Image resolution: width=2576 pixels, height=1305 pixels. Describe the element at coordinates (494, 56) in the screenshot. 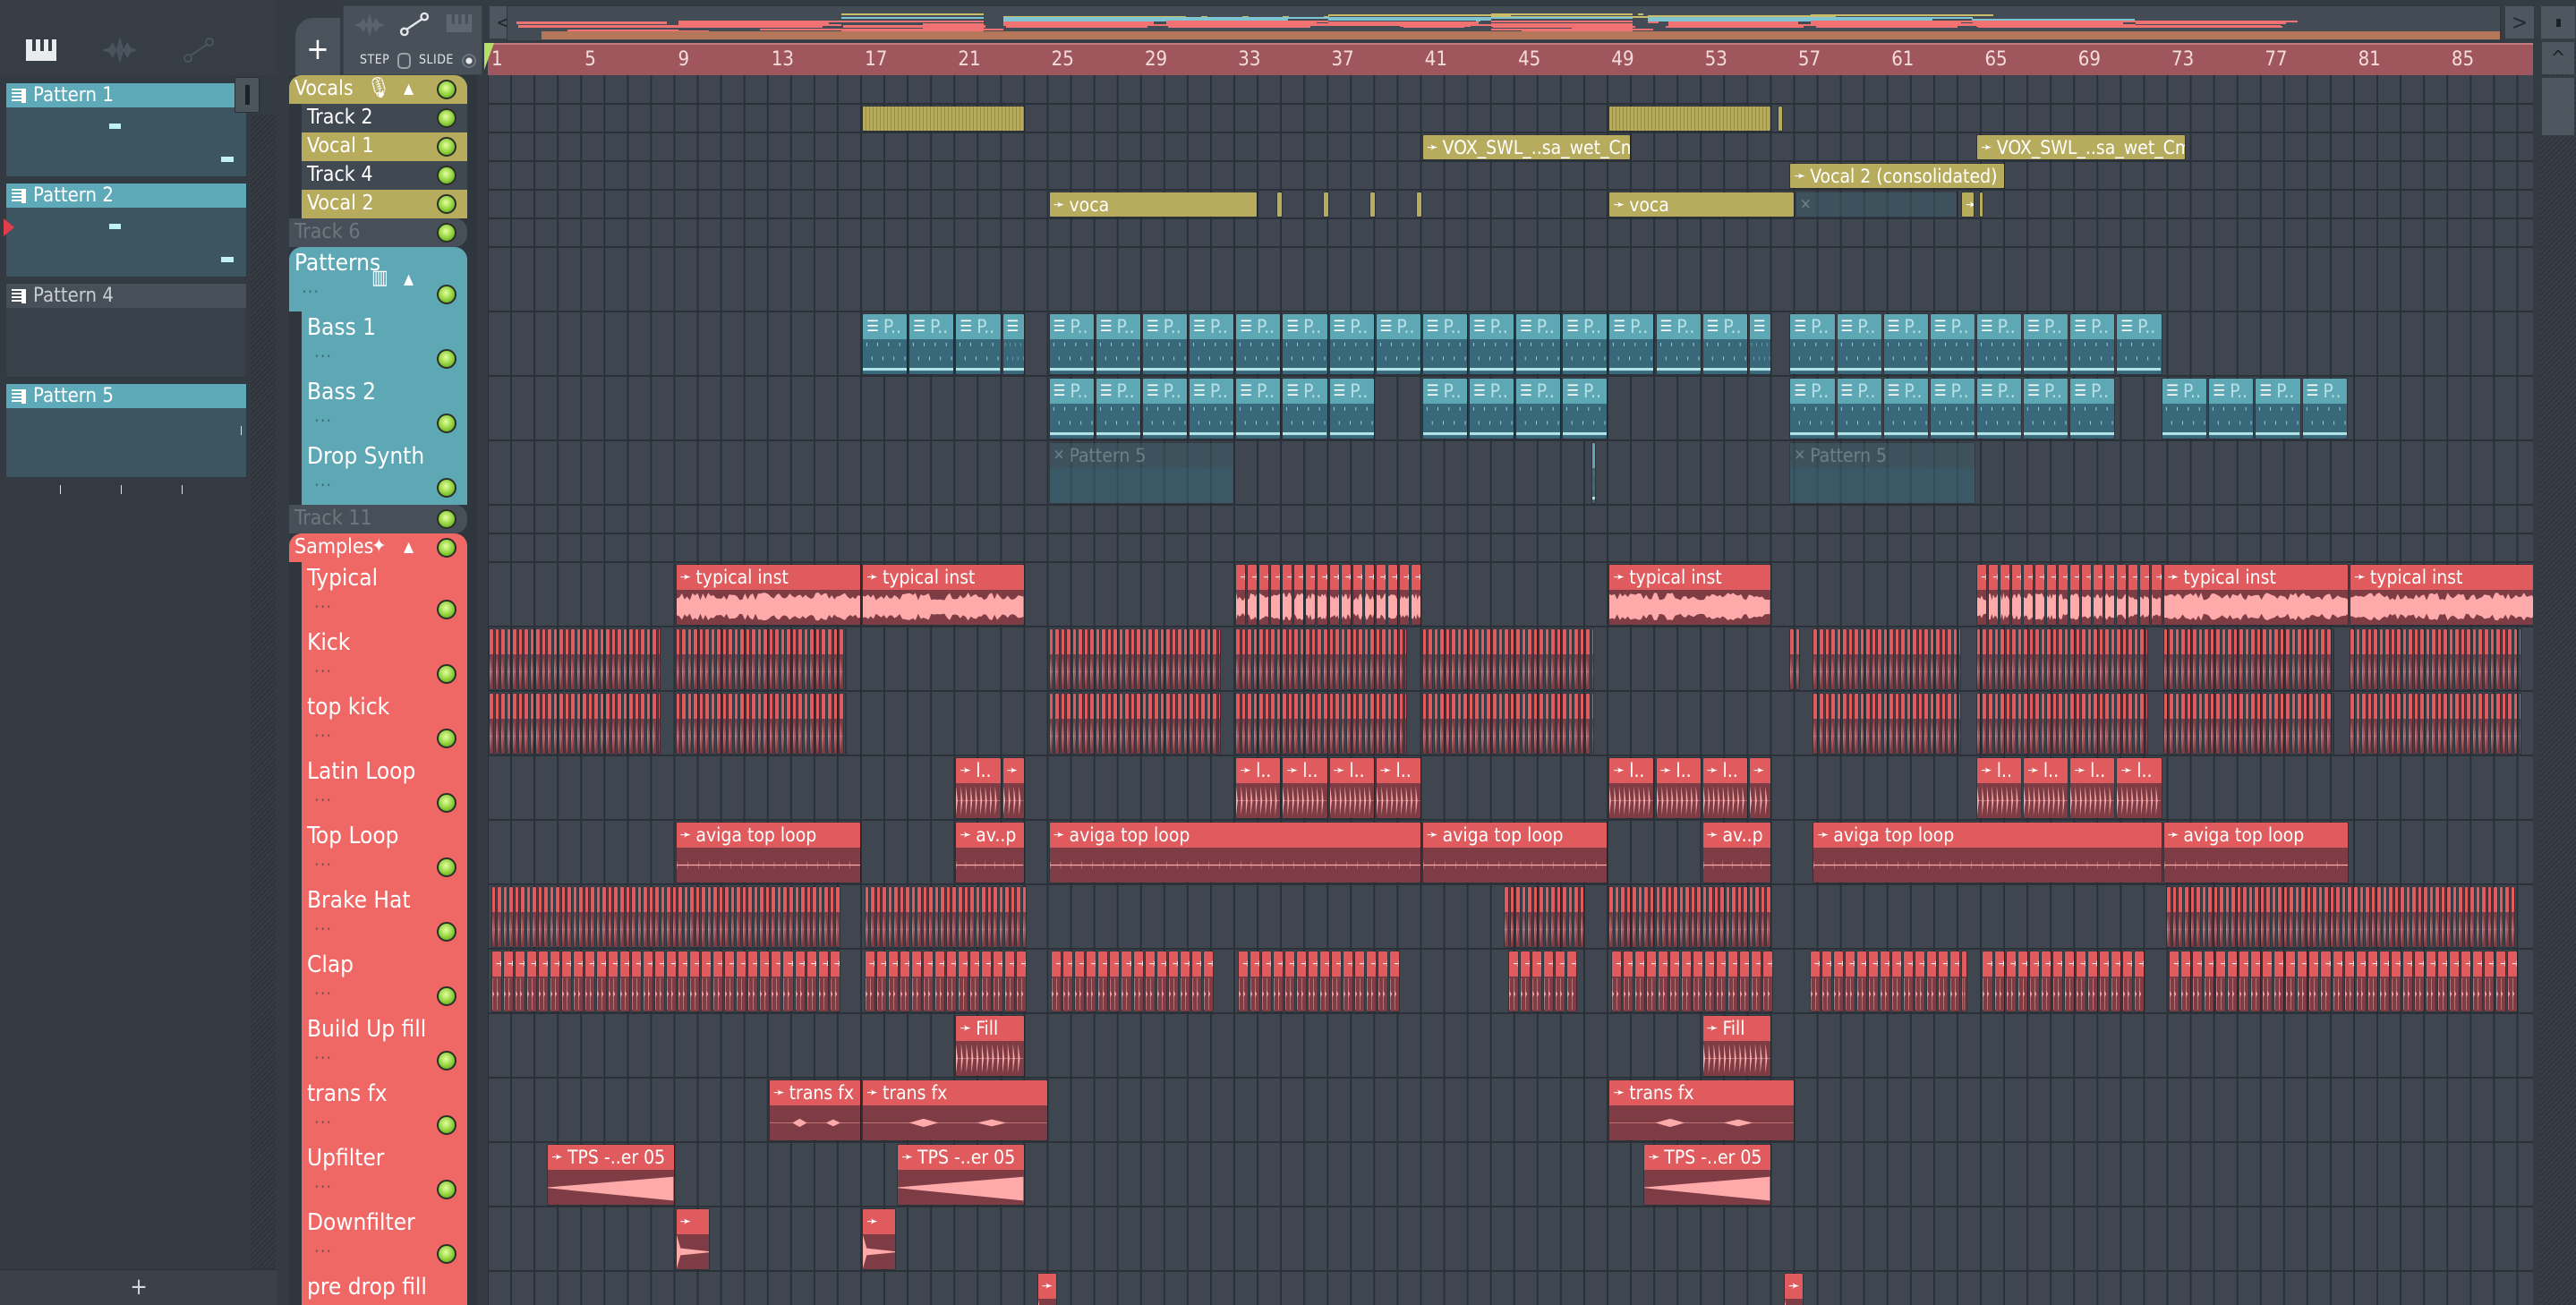

I see `playhead-marker` at that location.